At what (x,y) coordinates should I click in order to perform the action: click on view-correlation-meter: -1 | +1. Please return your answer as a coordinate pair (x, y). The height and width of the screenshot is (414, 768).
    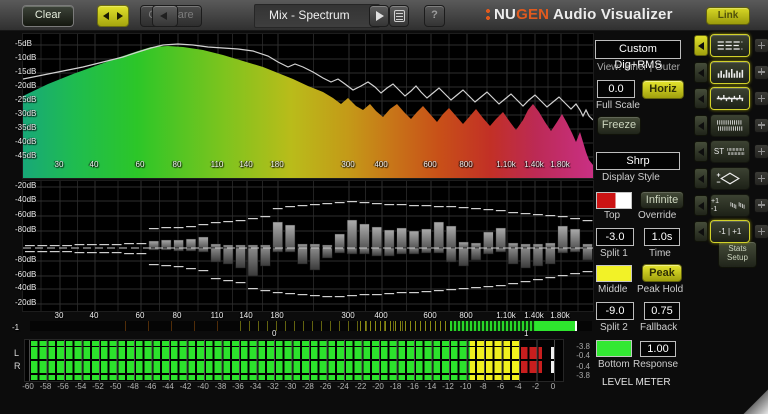
    Looking at the image, I should click on (730, 232).